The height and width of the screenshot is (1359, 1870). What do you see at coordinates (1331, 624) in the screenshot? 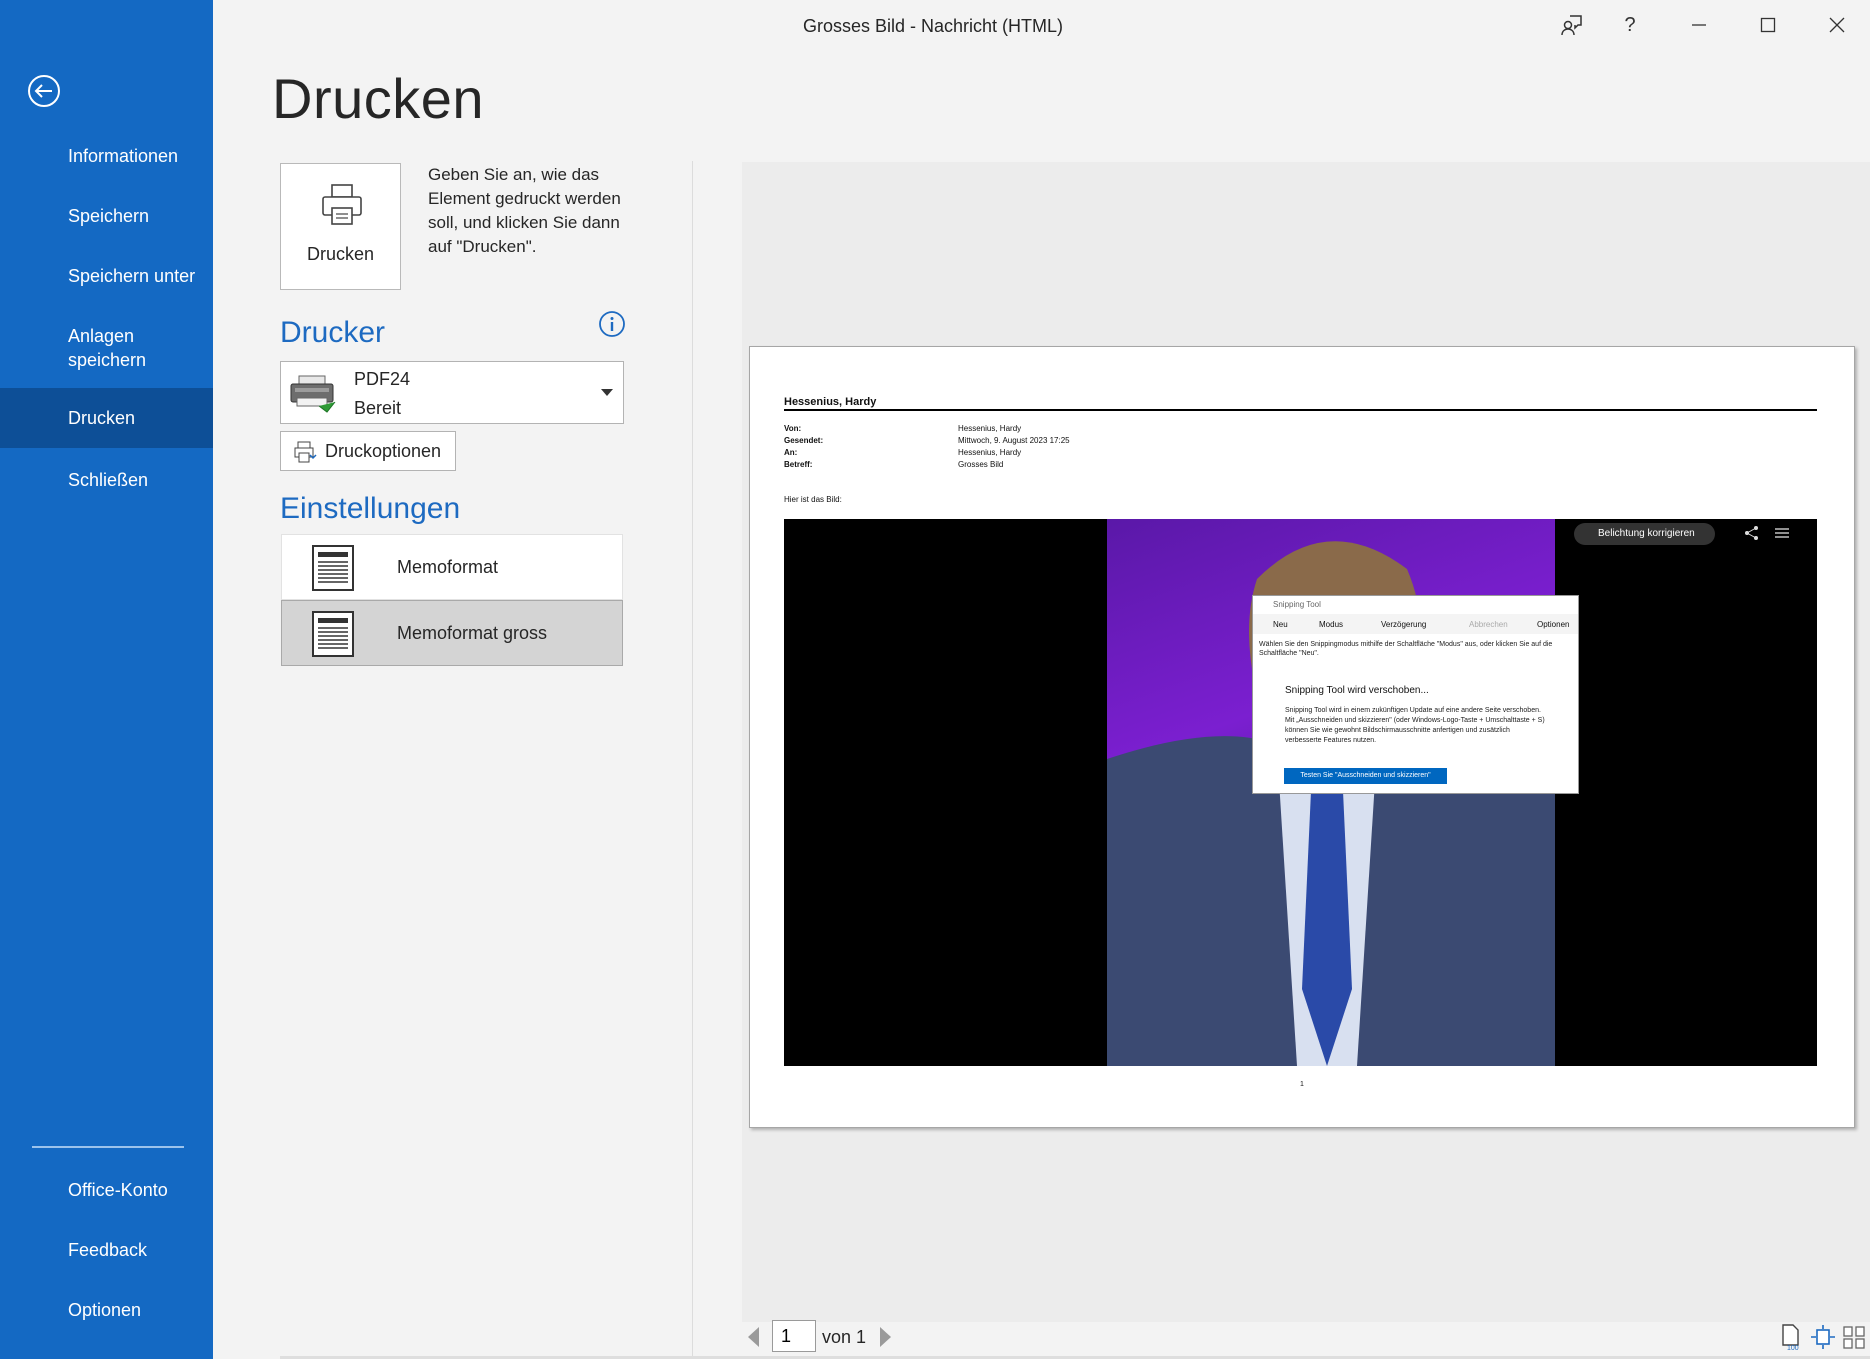
I see `snipping-toolbar-item: Modus` at bounding box center [1331, 624].